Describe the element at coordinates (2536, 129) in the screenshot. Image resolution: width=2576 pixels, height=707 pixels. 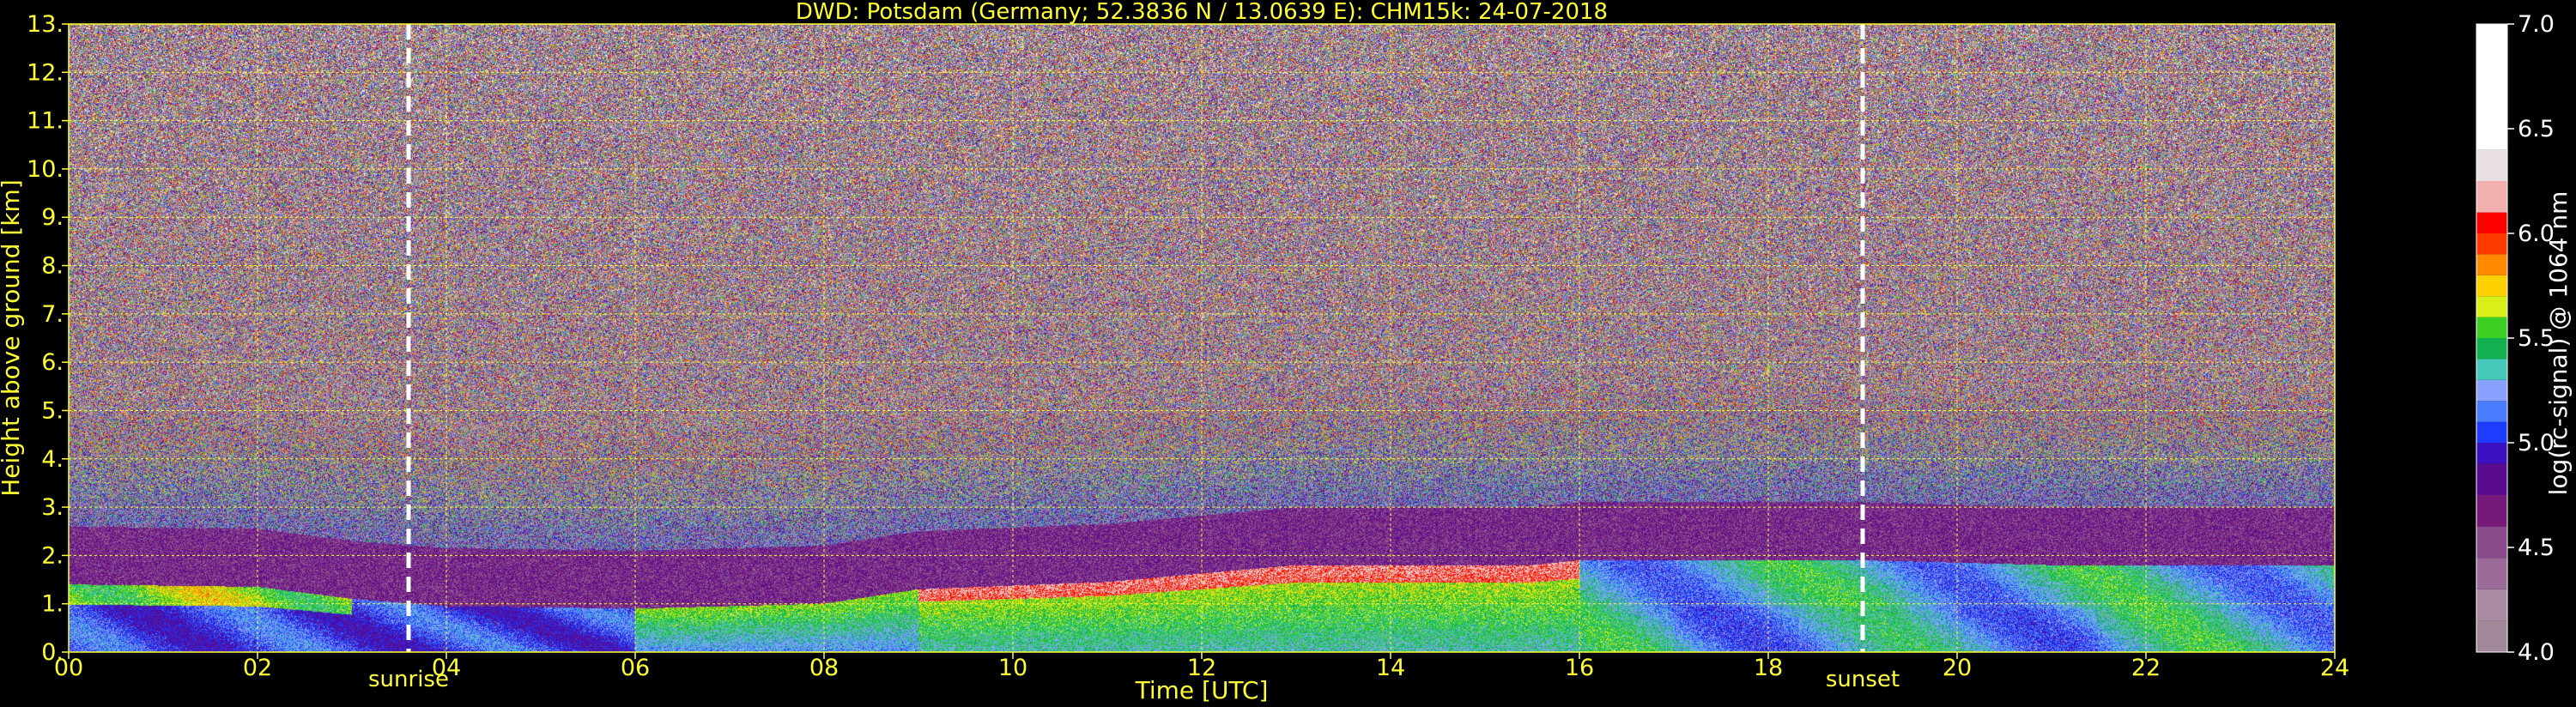
I see `colorbar-tick-label: 6.5` at that location.